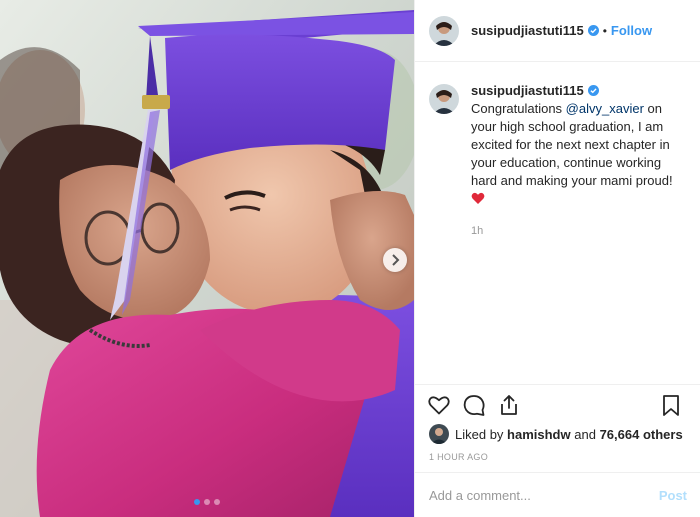 Image resolution: width=700 pixels, height=517 pixels. What do you see at coordinates (479, 434) in the screenshot?
I see `likes-prefix: Liked by` at bounding box center [479, 434].